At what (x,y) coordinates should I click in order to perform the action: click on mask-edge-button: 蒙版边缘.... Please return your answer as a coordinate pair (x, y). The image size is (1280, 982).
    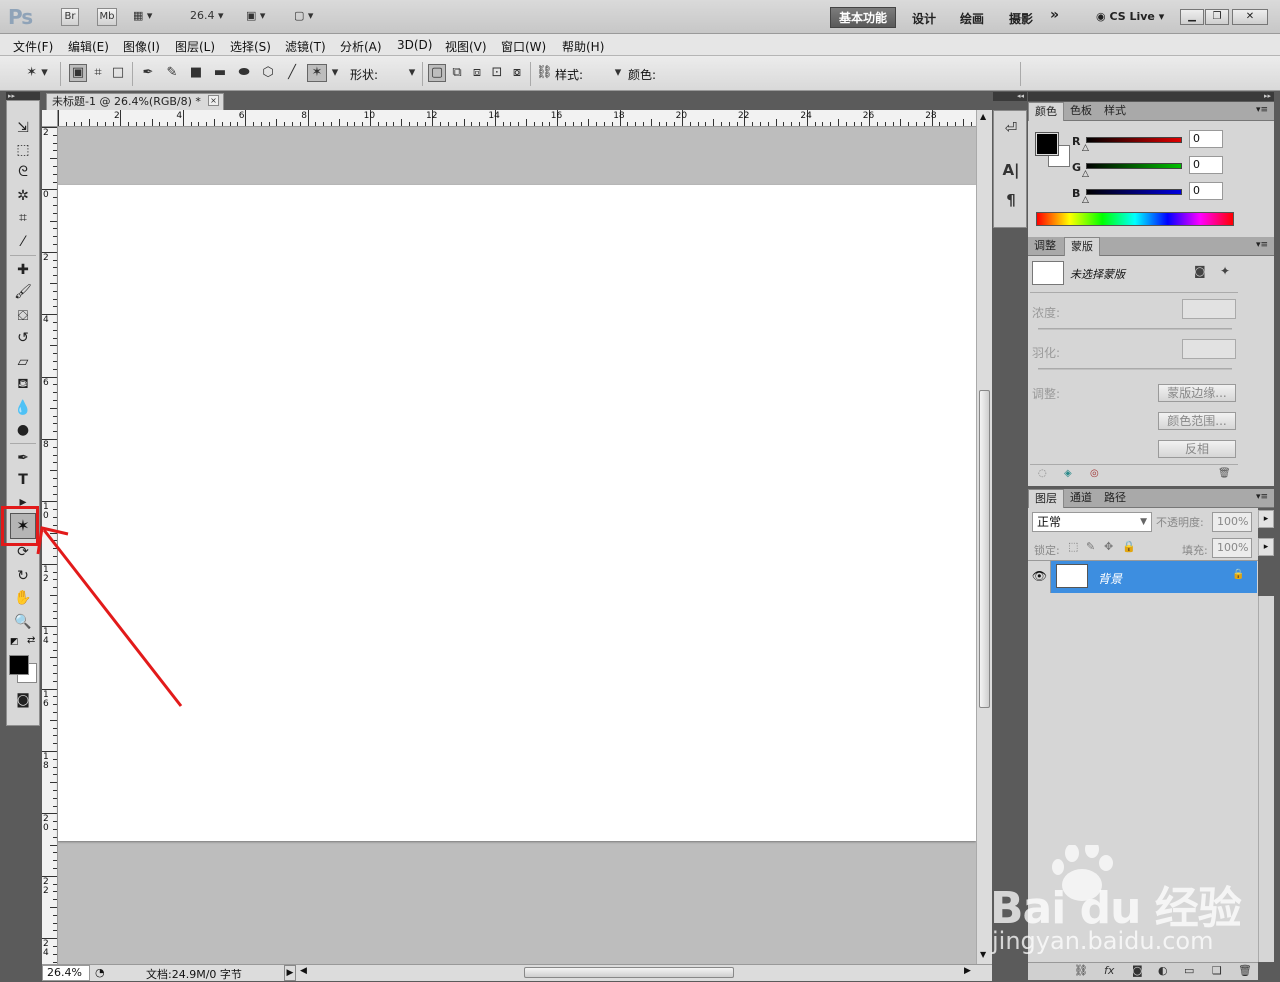
    Looking at the image, I should click on (1197, 393).